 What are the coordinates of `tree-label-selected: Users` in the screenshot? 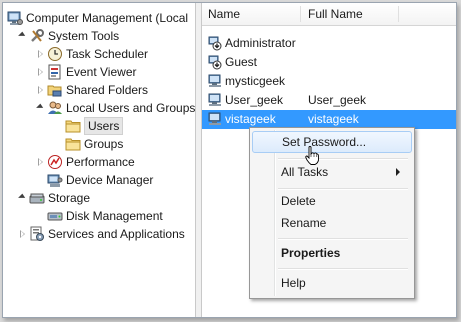 It's located at (104, 126).